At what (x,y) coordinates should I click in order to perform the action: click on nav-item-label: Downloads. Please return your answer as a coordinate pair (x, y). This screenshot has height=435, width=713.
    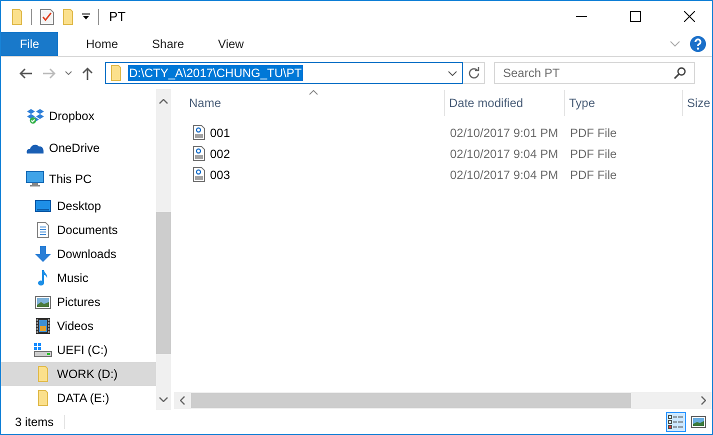
    Looking at the image, I should click on (86, 254).